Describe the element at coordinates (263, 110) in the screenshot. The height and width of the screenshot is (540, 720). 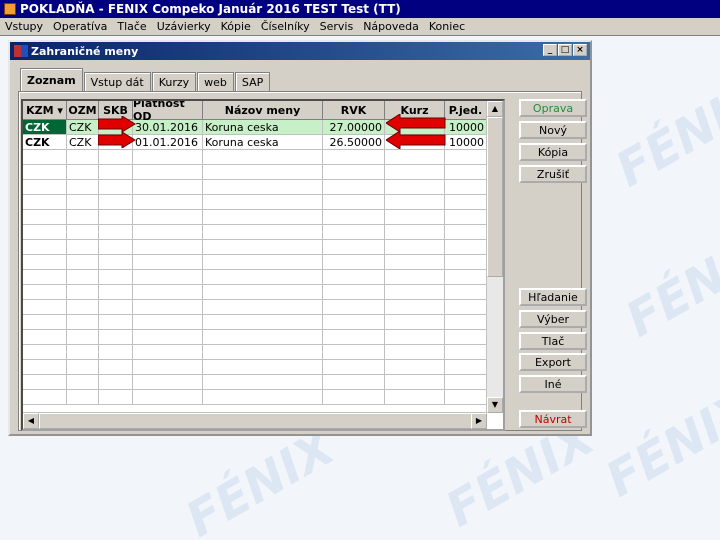
I see `column-header-nazov-meny: Názov meny` at that location.